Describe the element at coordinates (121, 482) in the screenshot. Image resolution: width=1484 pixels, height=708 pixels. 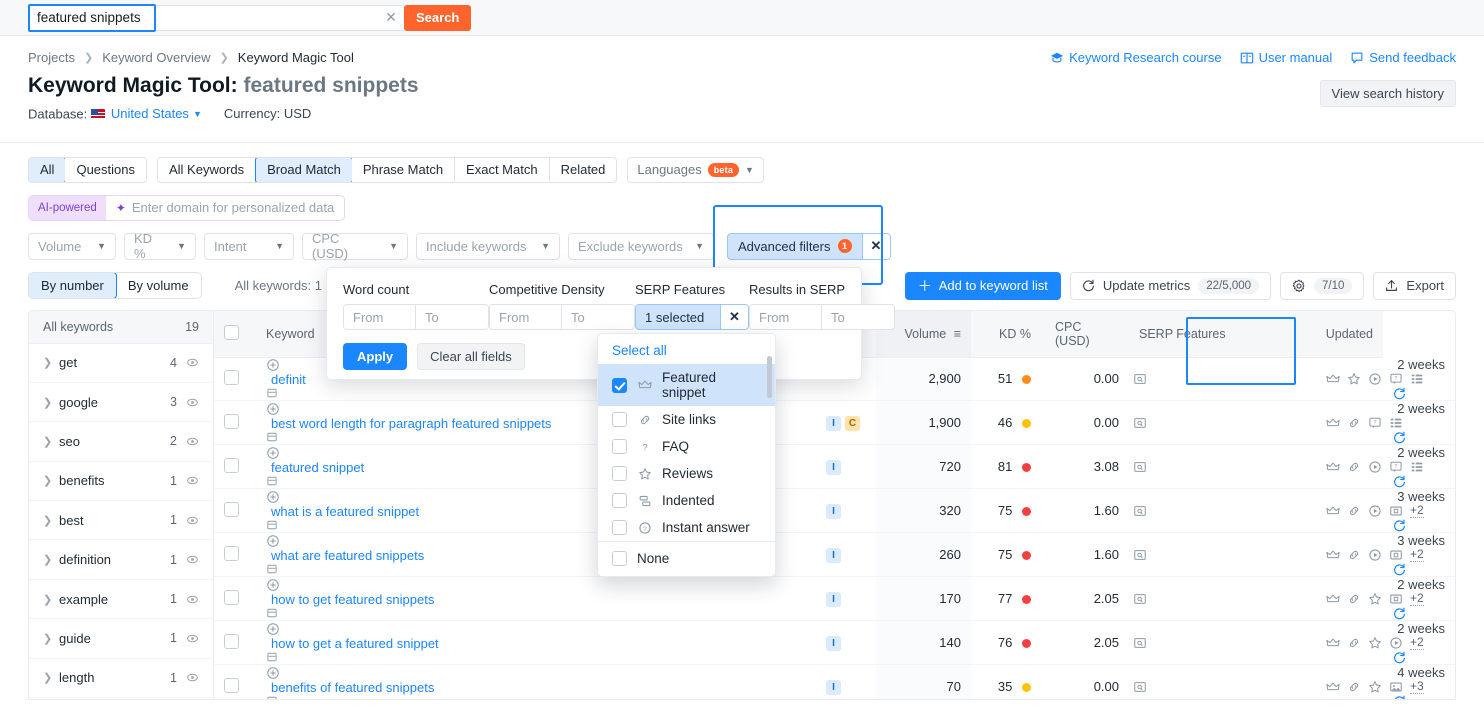
I see `sidebar-item: ❯ benefits 1` at that location.